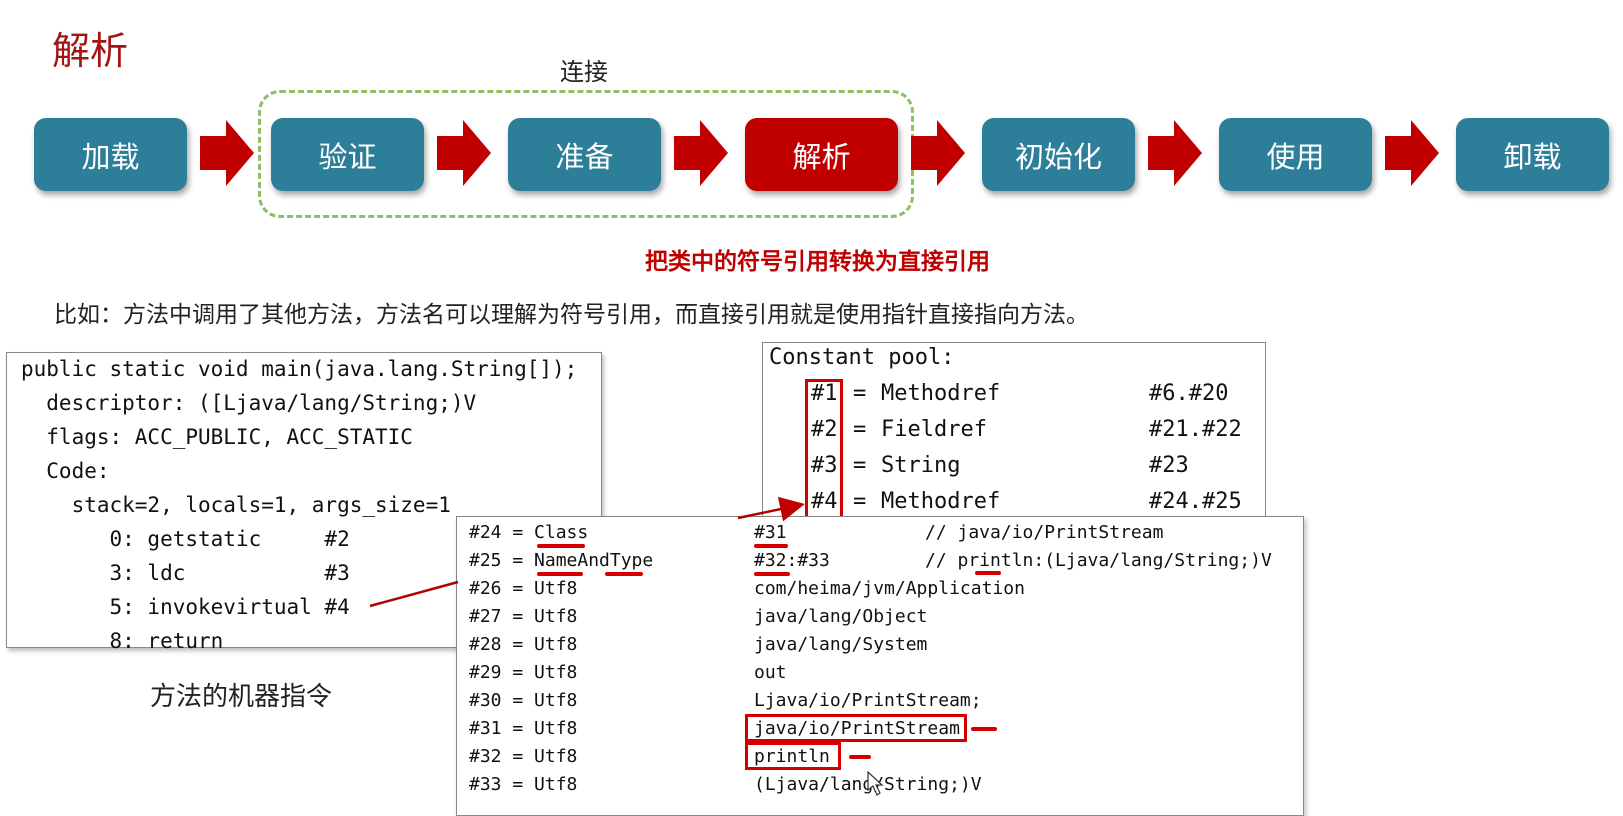 Image resolution: width=1623 pixels, height=816 pixels. I want to click on invokevirtual-connector, so click(414, 594).